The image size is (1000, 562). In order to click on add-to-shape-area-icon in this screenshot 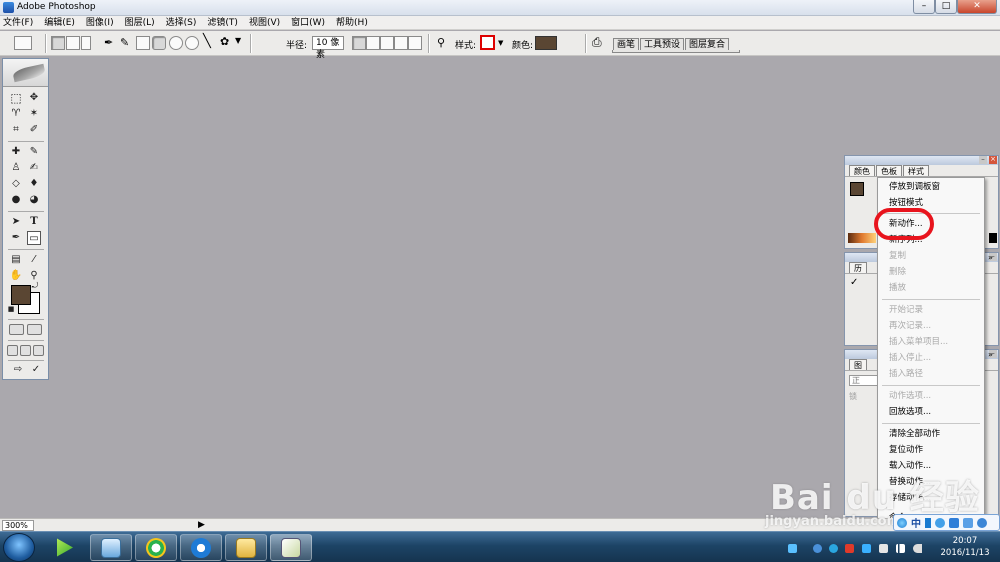, I will do `click(373, 43)`.